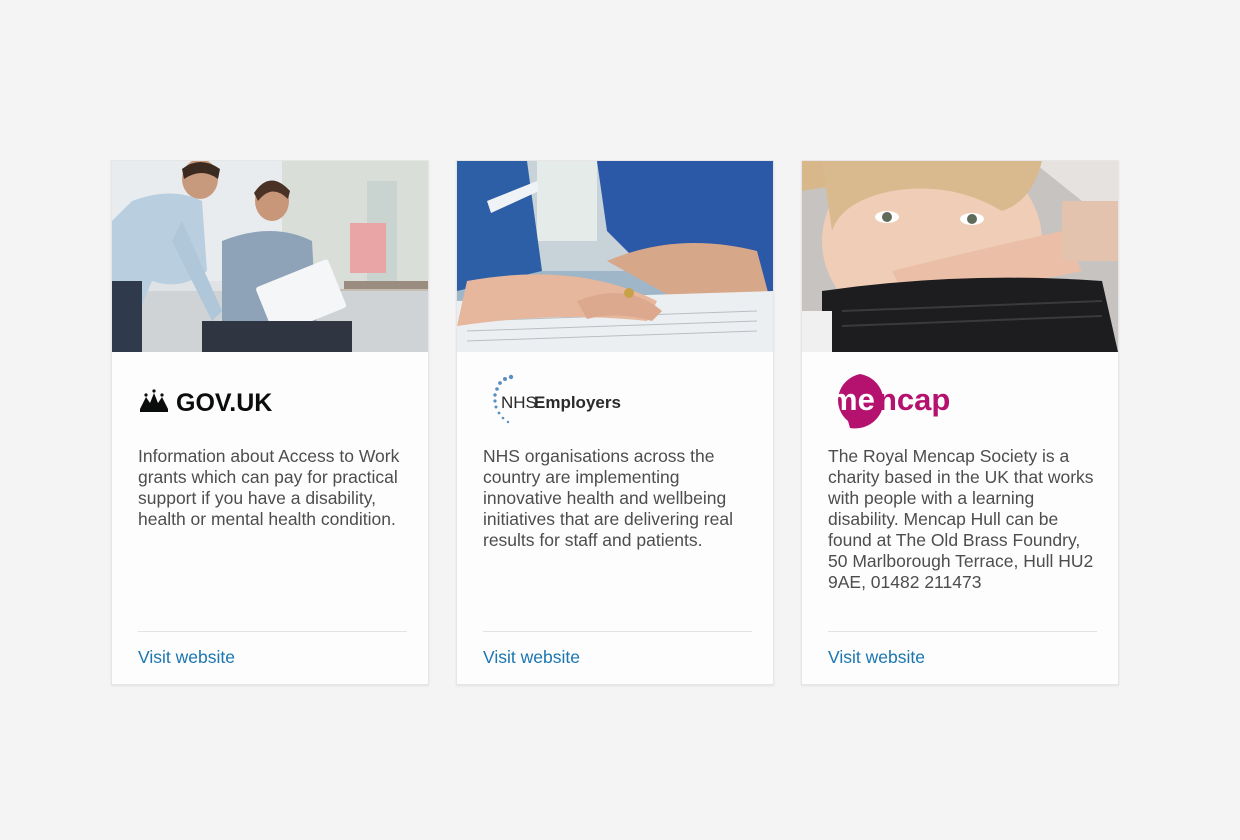 The width and height of the screenshot is (1240, 840). I want to click on mencap-logo-text-ncap: ncap, so click(914, 399).